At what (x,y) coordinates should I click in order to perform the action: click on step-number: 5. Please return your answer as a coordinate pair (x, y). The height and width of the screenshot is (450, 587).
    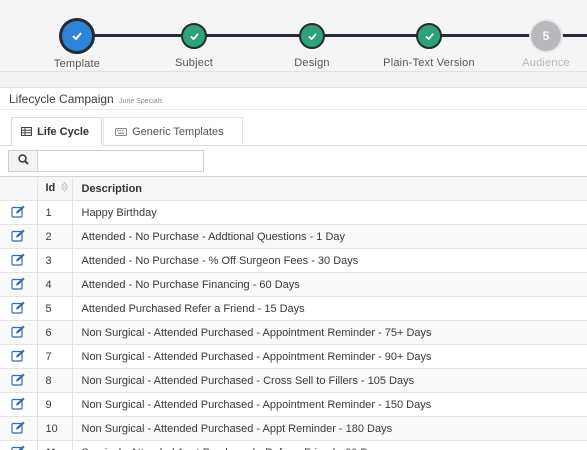
    Looking at the image, I should click on (546, 36).